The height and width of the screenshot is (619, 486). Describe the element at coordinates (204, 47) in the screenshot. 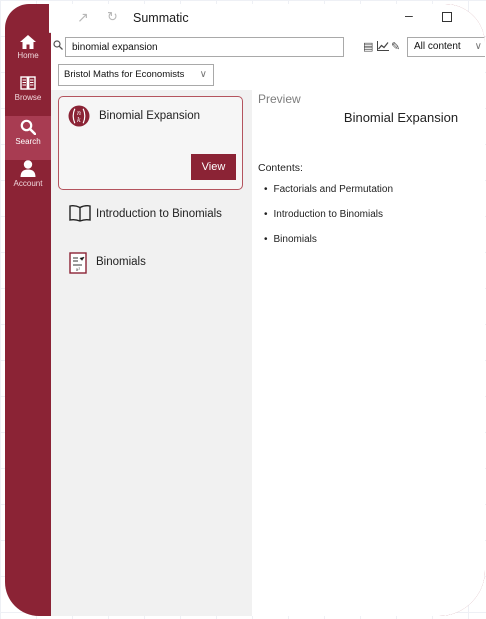

I see `search-input` at that location.